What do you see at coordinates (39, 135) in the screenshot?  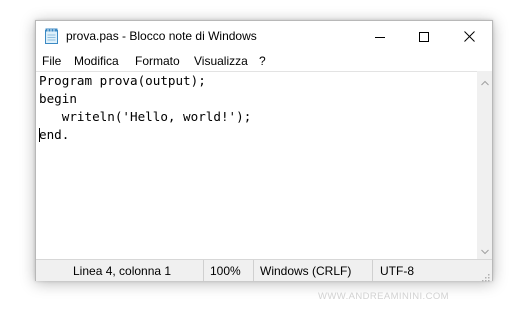 I see `text-caret` at bounding box center [39, 135].